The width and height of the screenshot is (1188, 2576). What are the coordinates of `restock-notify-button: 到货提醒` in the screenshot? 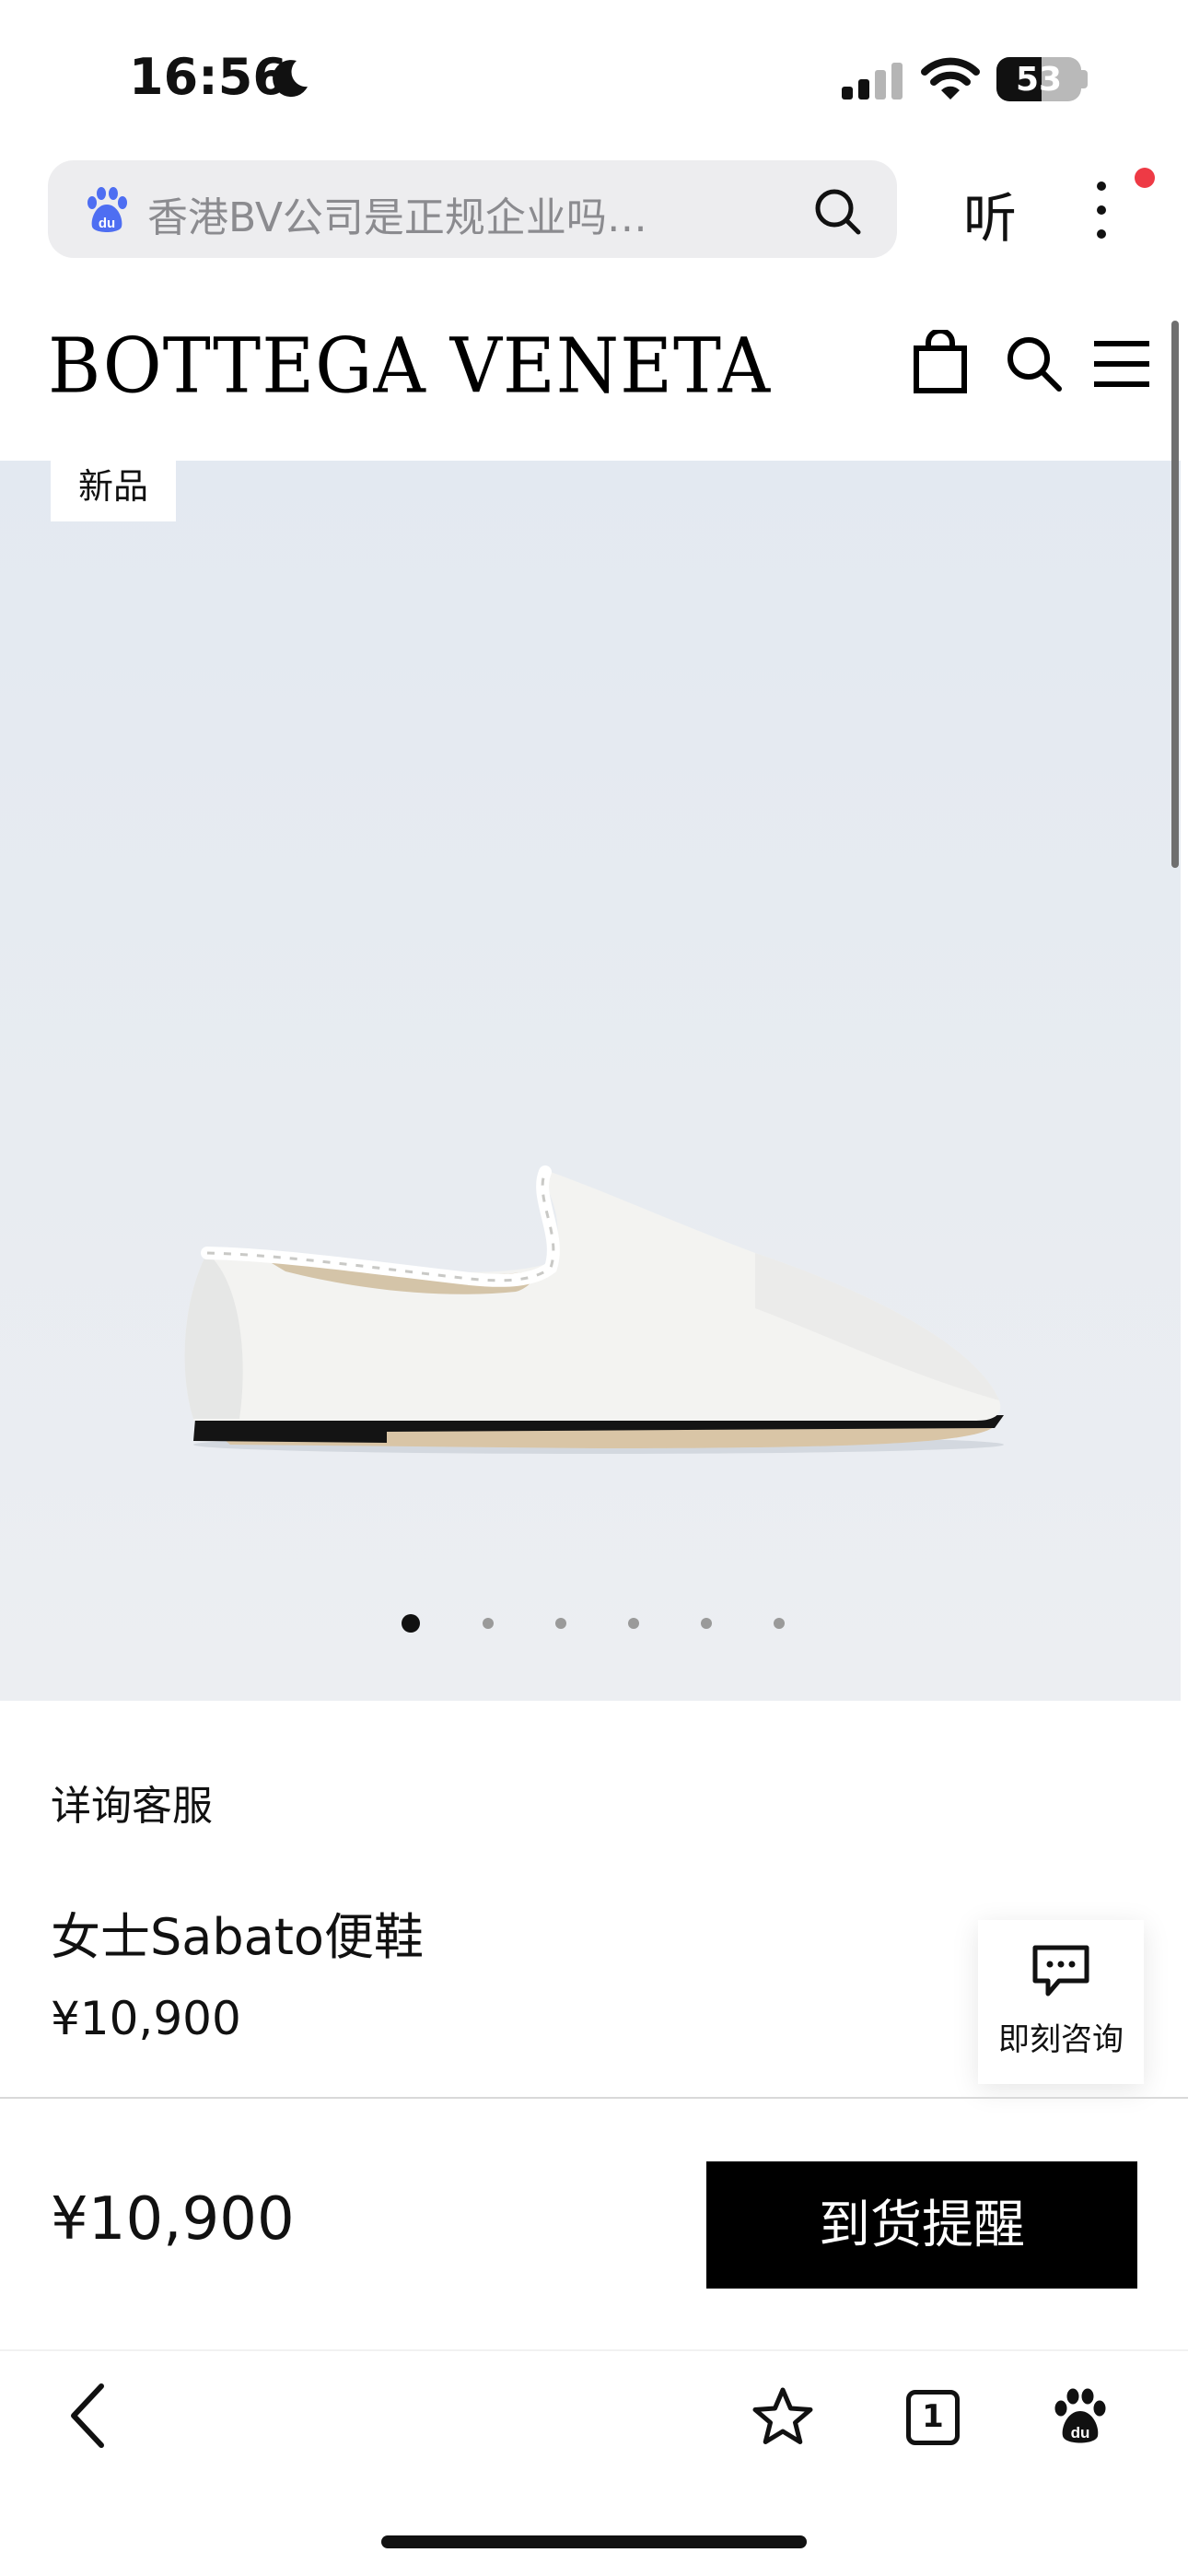 It's located at (921, 2225).